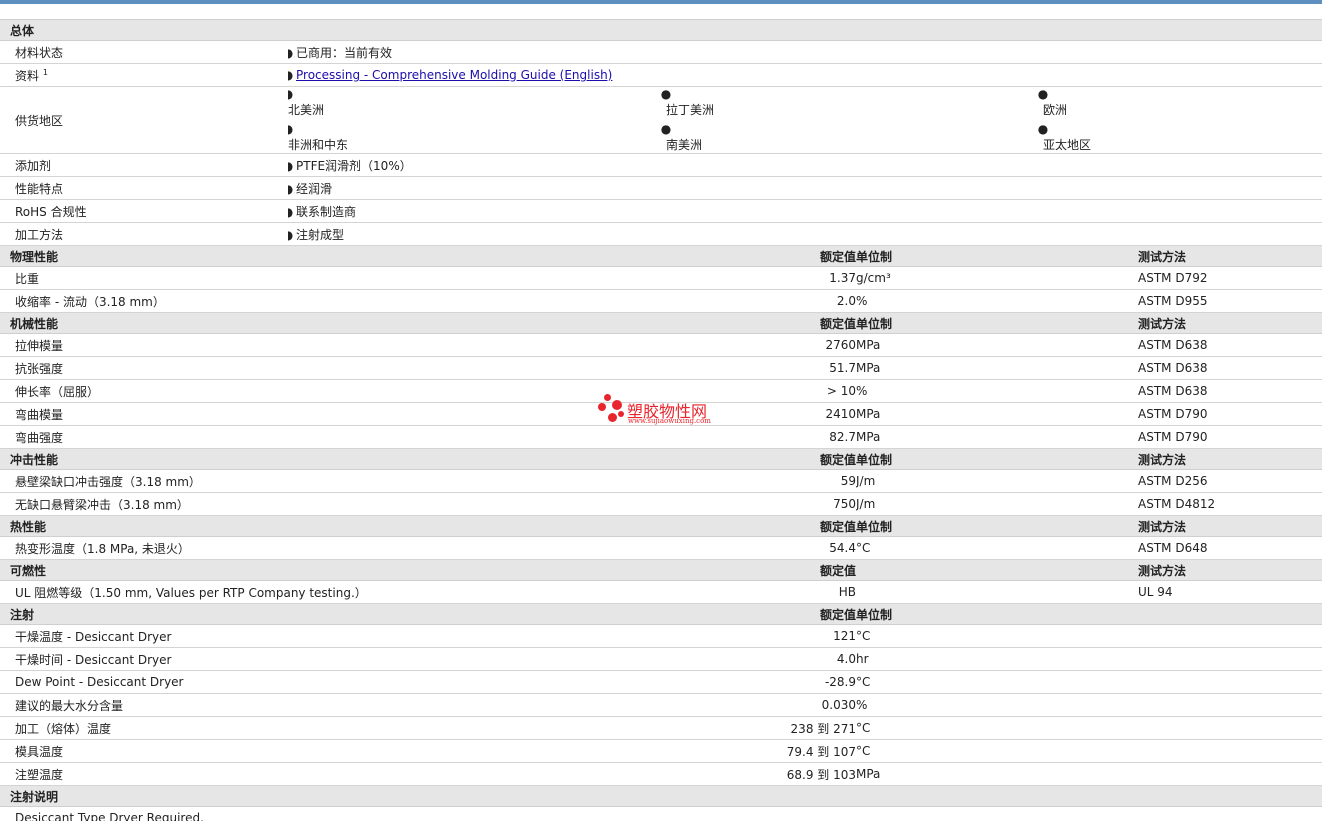 Image resolution: width=1322 pixels, height=821 pixels. Describe the element at coordinates (477, 137) in the screenshot. I see `area-item: ● 非洲和中东` at that location.